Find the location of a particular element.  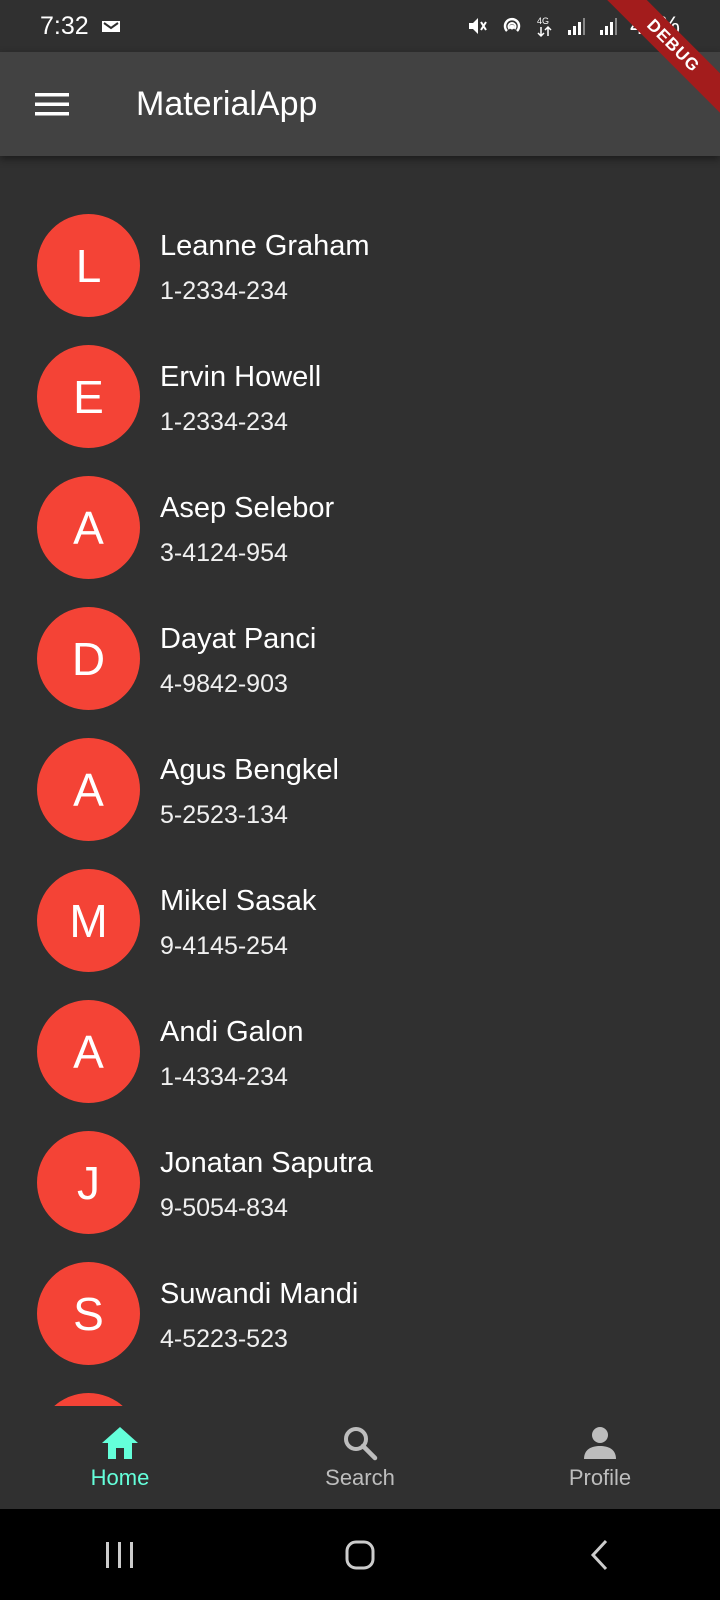

bottom-navigation: Home Search Profile is located at coordinates (360, 1457).